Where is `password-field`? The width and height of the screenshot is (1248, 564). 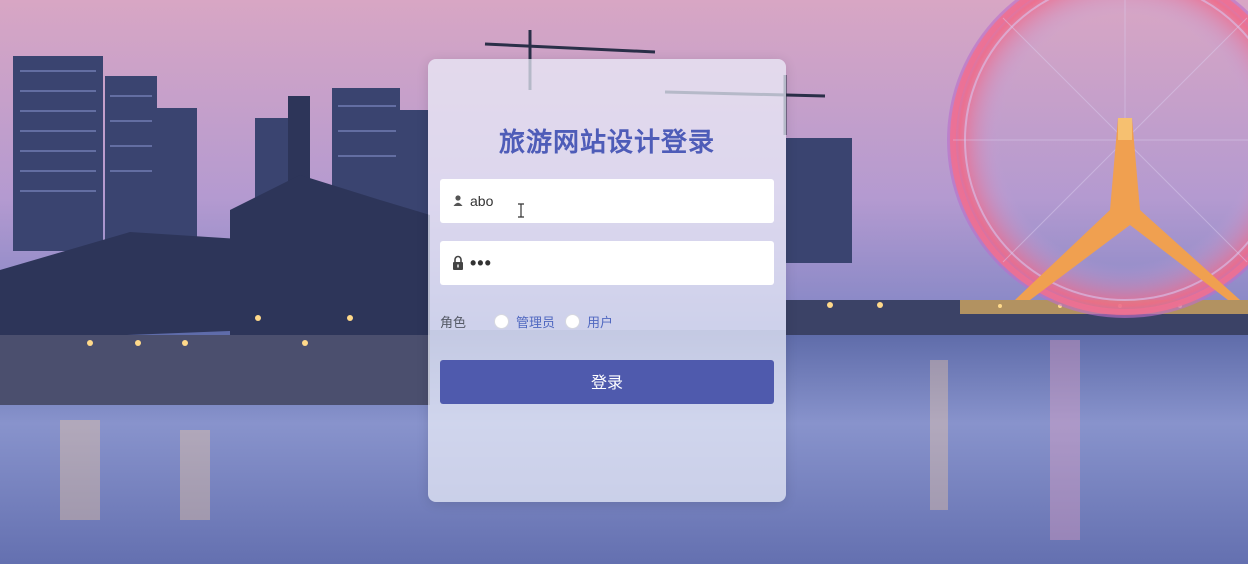
password-field is located at coordinates (607, 263).